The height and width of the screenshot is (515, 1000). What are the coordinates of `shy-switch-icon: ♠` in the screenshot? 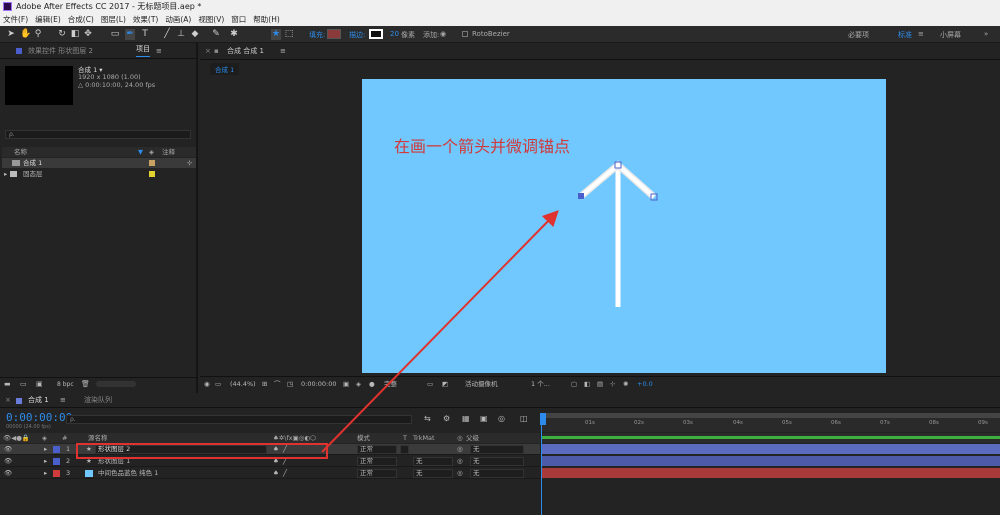 It's located at (276, 473).